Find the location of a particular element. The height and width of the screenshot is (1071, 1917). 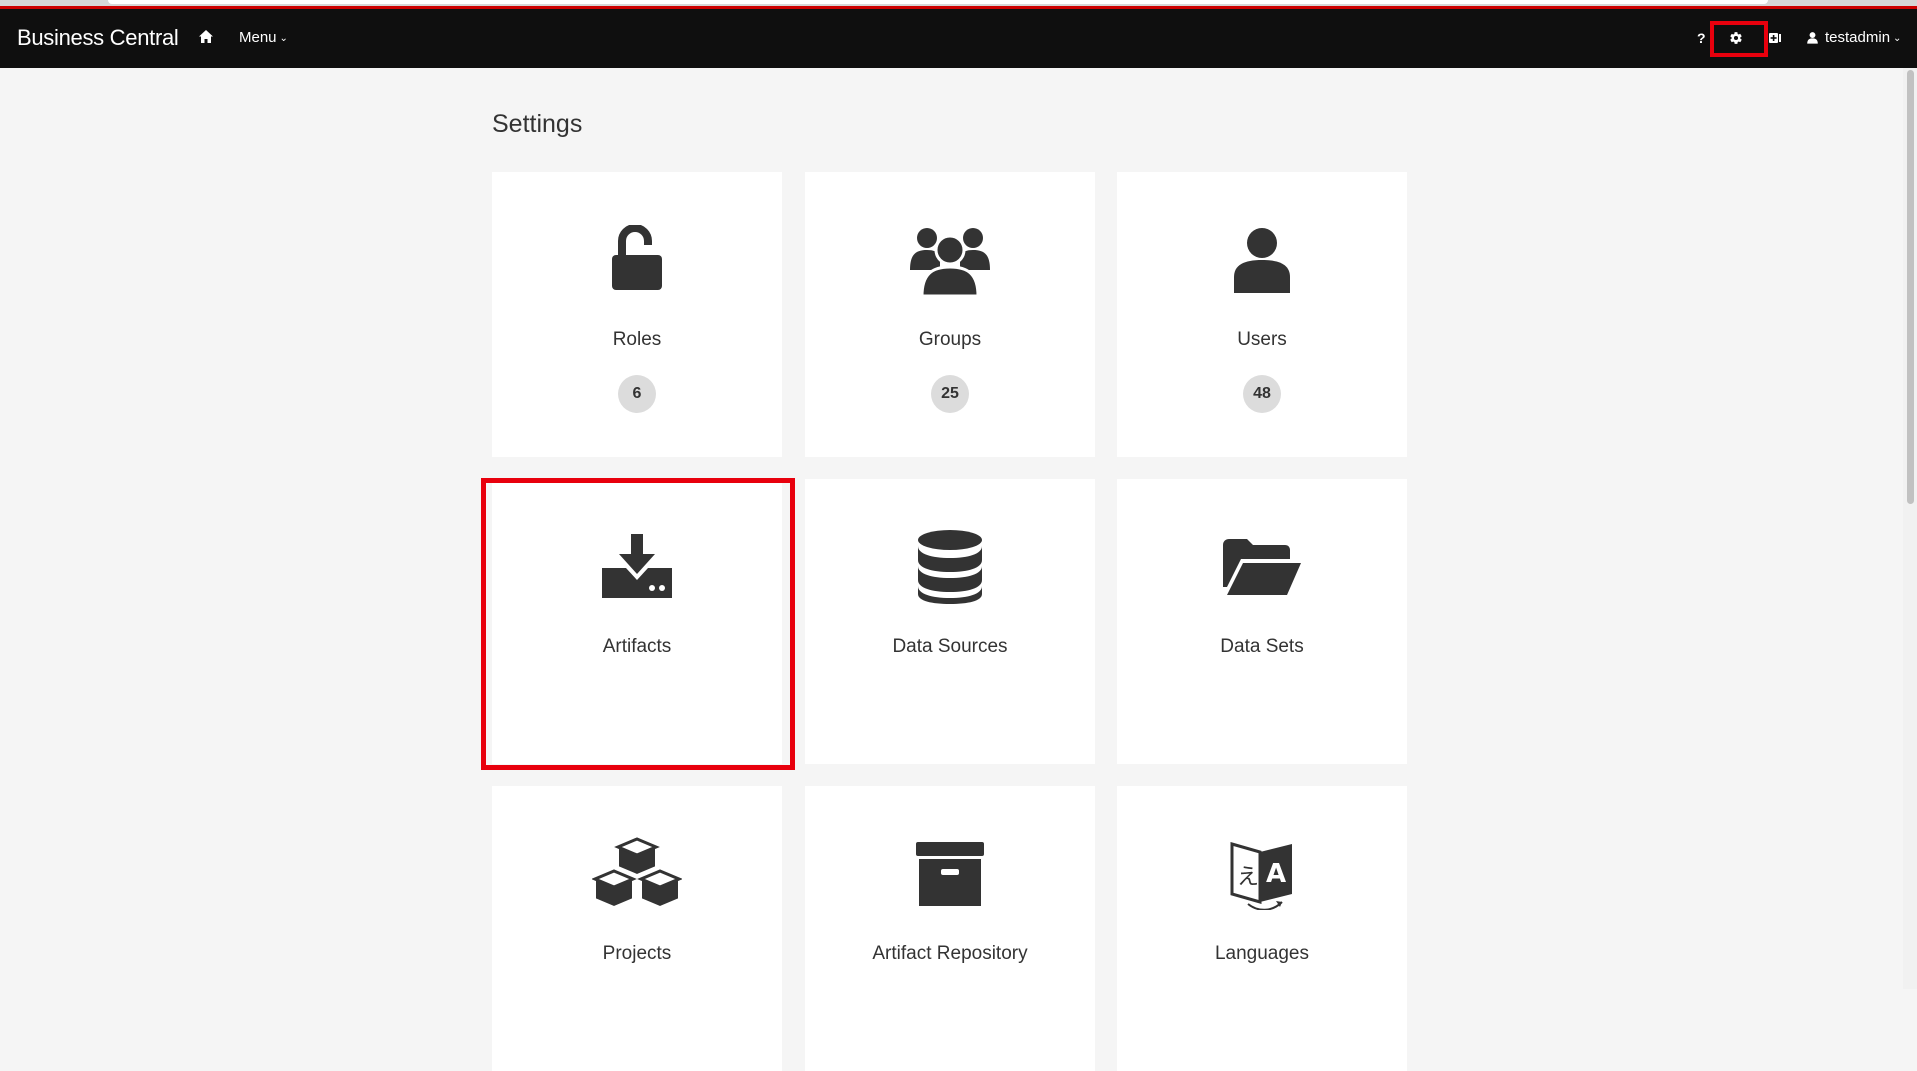

card-label: Artifact Repository is located at coordinates (950, 953).